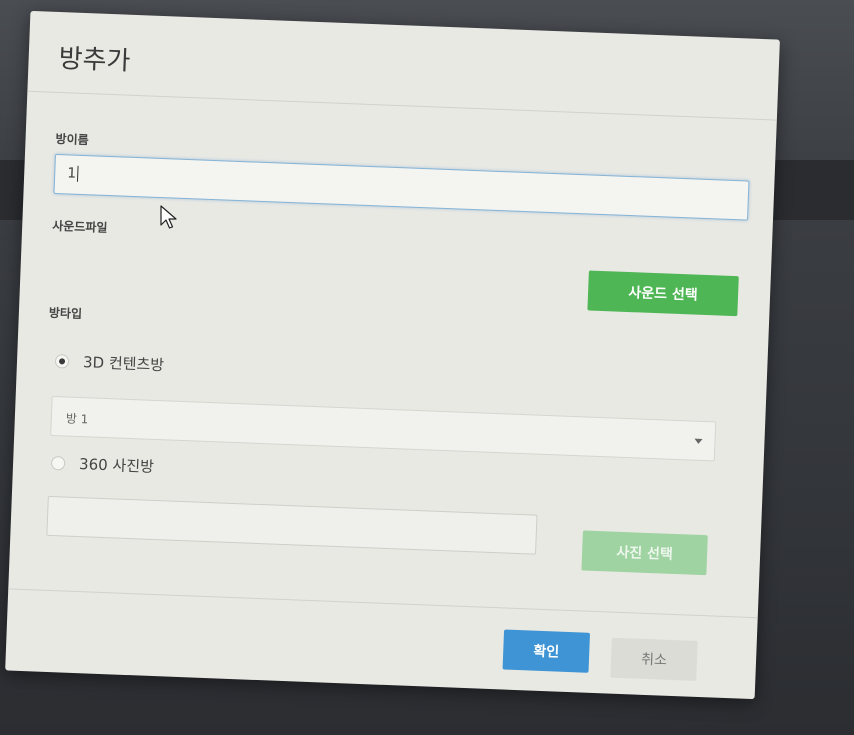  What do you see at coordinates (383, 603) in the screenshot?
I see `dialog-footer-divider` at bounding box center [383, 603].